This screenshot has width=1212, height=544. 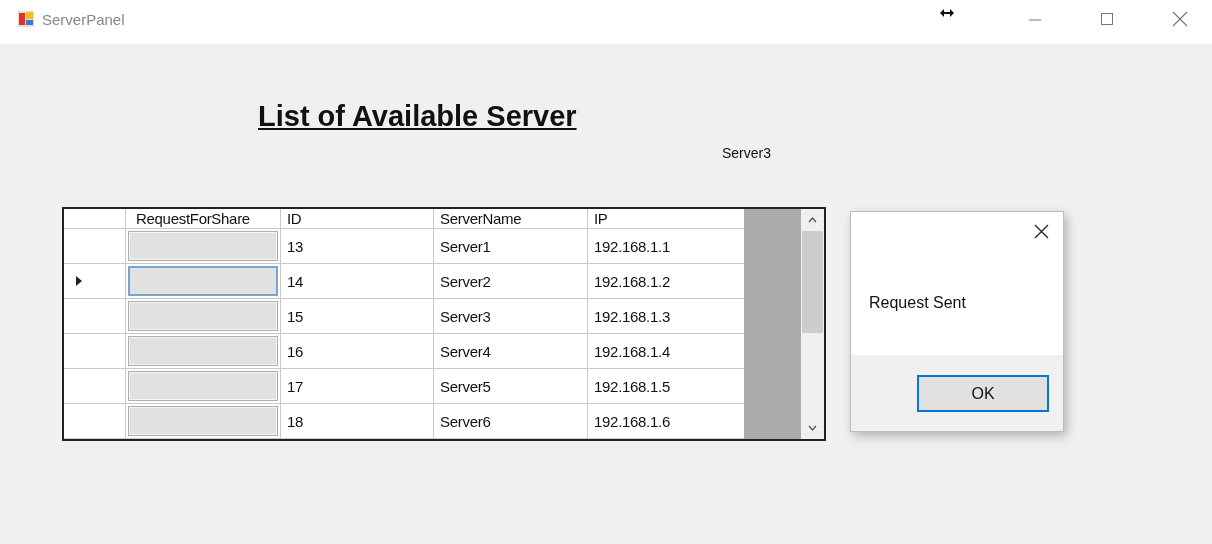 What do you see at coordinates (357, 218) in the screenshot?
I see `column-header: ID` at bounding box center [357, 218].